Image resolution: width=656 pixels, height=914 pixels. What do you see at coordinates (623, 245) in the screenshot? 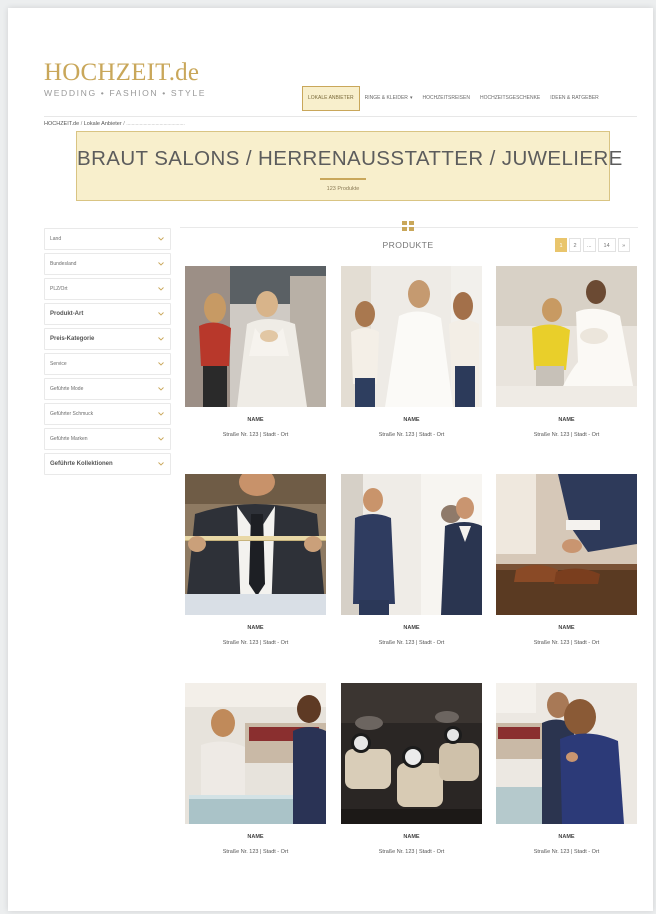
I see `next-page-button: »` at bounding box center [623, 245].